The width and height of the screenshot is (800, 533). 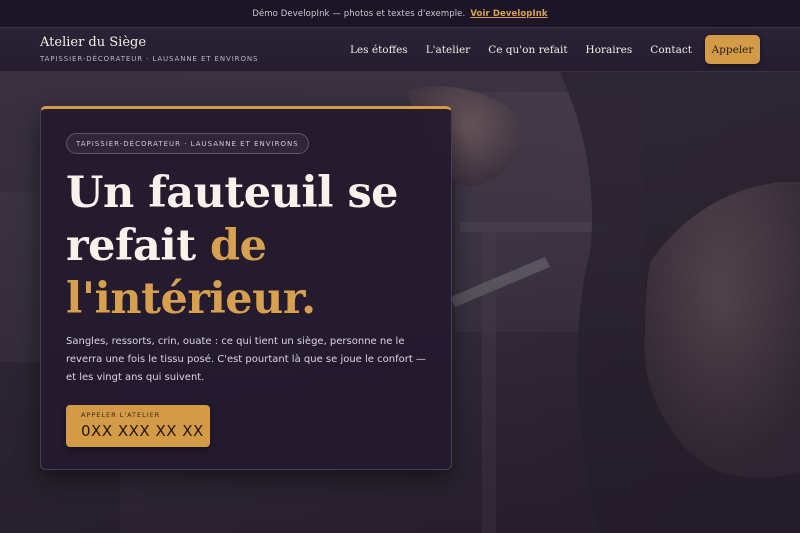 I want to click on cta-phone-number: 0XX XXX XX XX, so click(x=142, y=431).